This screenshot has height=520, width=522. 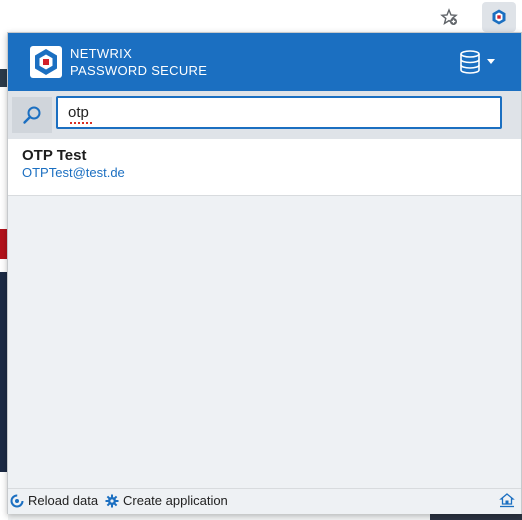 I want to click on popup-header: NETWRIX PASSWORD SECURE, so click(x=264, y=62).